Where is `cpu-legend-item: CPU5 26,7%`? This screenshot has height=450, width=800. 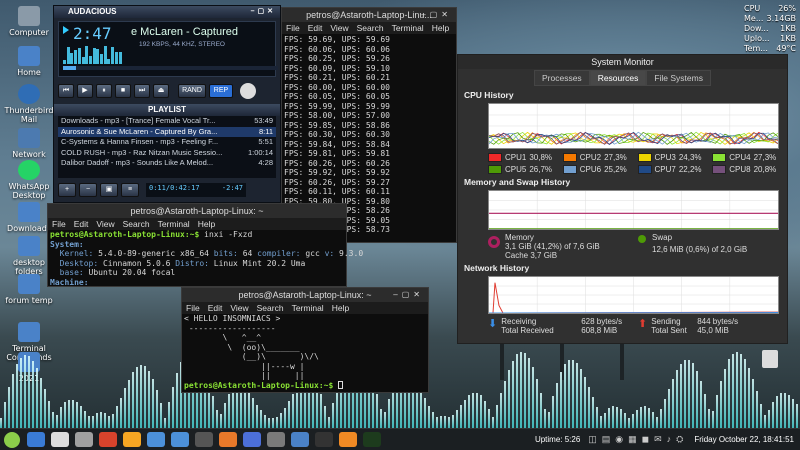 cpu-legend-item: CPU5 26,7% is located at coordinates (525, 169).